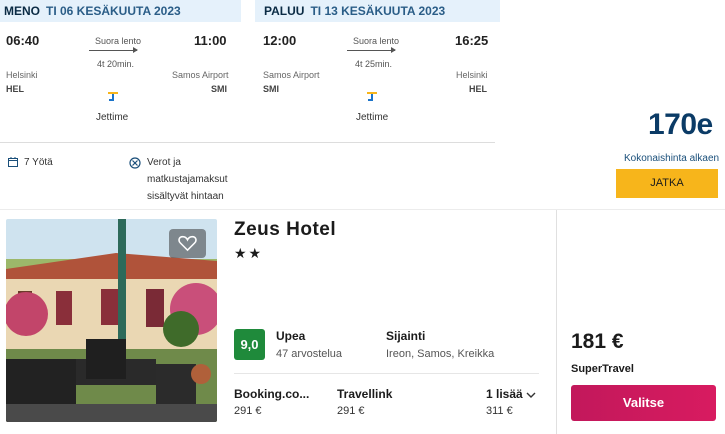 This screenshot has width=725, height=434. What do you see at coordinates (135, 163) in the screenshot?
I see `no-fees-icon` at bounding box center [135, 163].